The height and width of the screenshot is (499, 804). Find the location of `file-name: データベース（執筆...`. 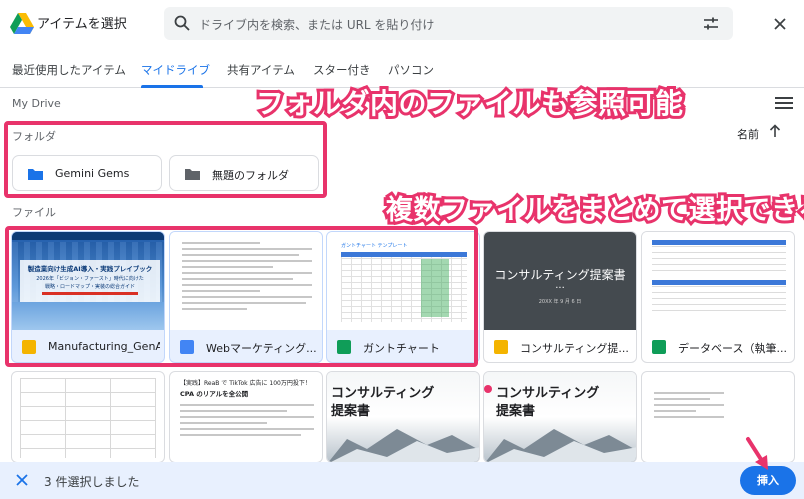

file-name: データベース（執筆... is located at coordinates (732, 348).